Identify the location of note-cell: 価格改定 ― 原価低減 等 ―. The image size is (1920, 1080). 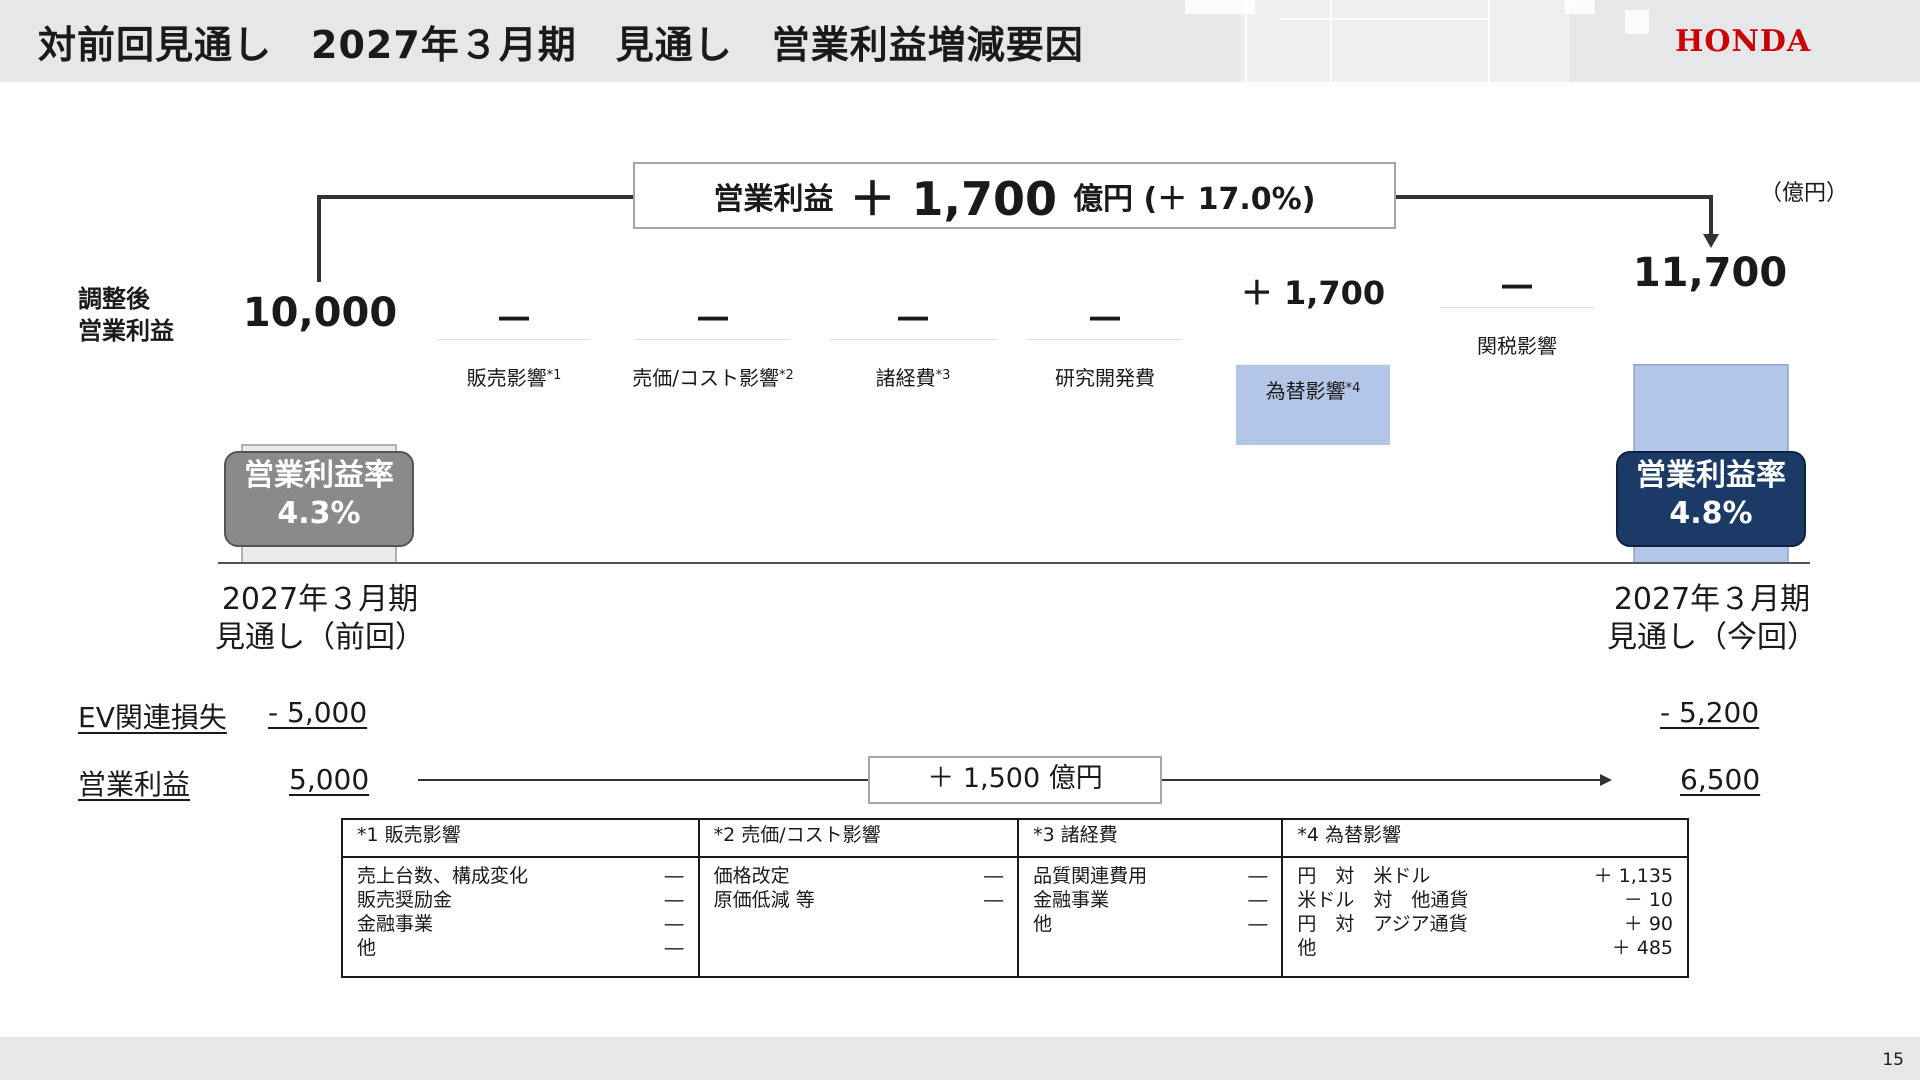
(858, 917).